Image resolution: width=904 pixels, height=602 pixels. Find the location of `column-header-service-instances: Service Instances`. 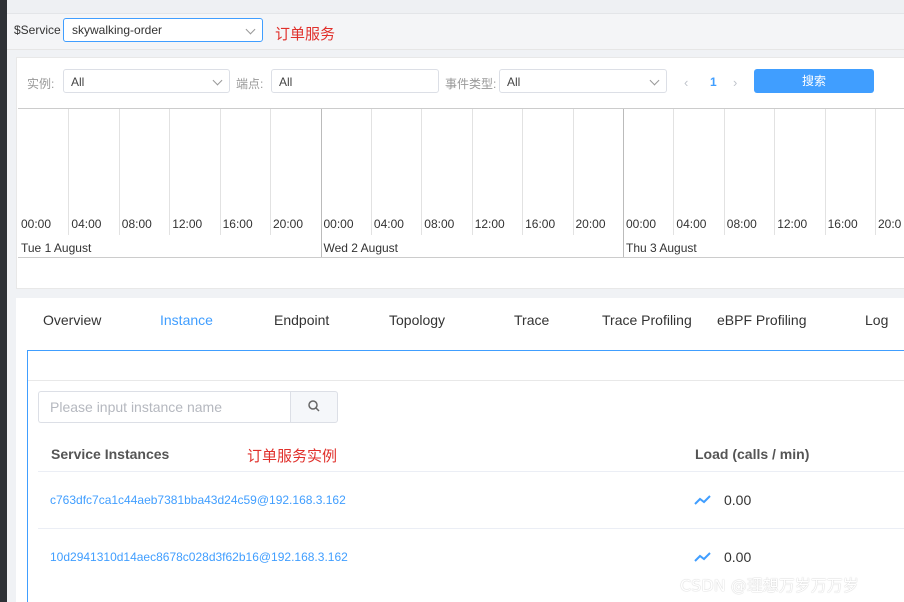

column-header-service-instances: Service Instances is located at coordinates (110, 454).